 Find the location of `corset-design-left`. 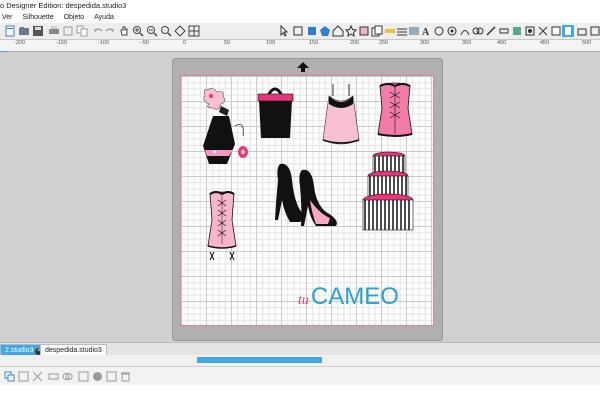

corset-design-left is located at coordinates (222, 227).